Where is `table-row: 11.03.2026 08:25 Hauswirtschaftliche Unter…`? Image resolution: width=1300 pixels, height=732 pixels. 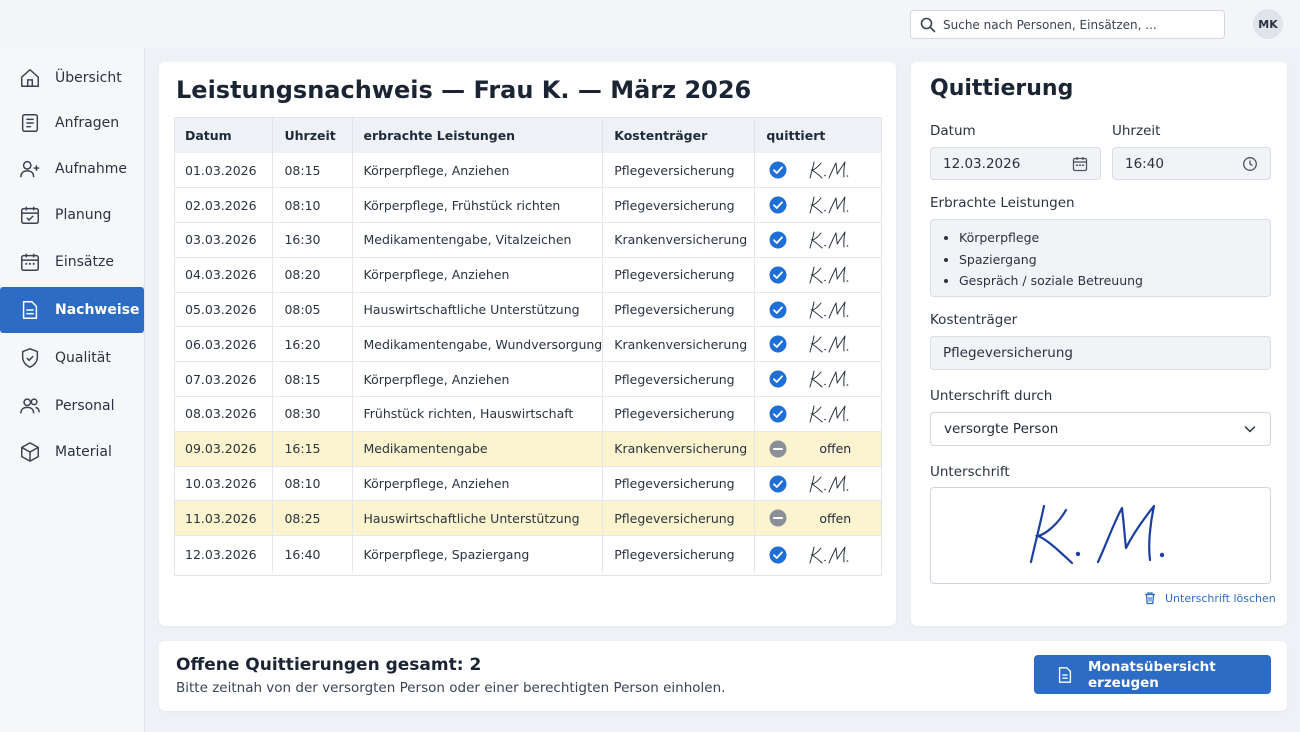
table-row: 11.03.2026 08:25 Hauswirtschaftliche Unter… is located at coordinates (528, 518).